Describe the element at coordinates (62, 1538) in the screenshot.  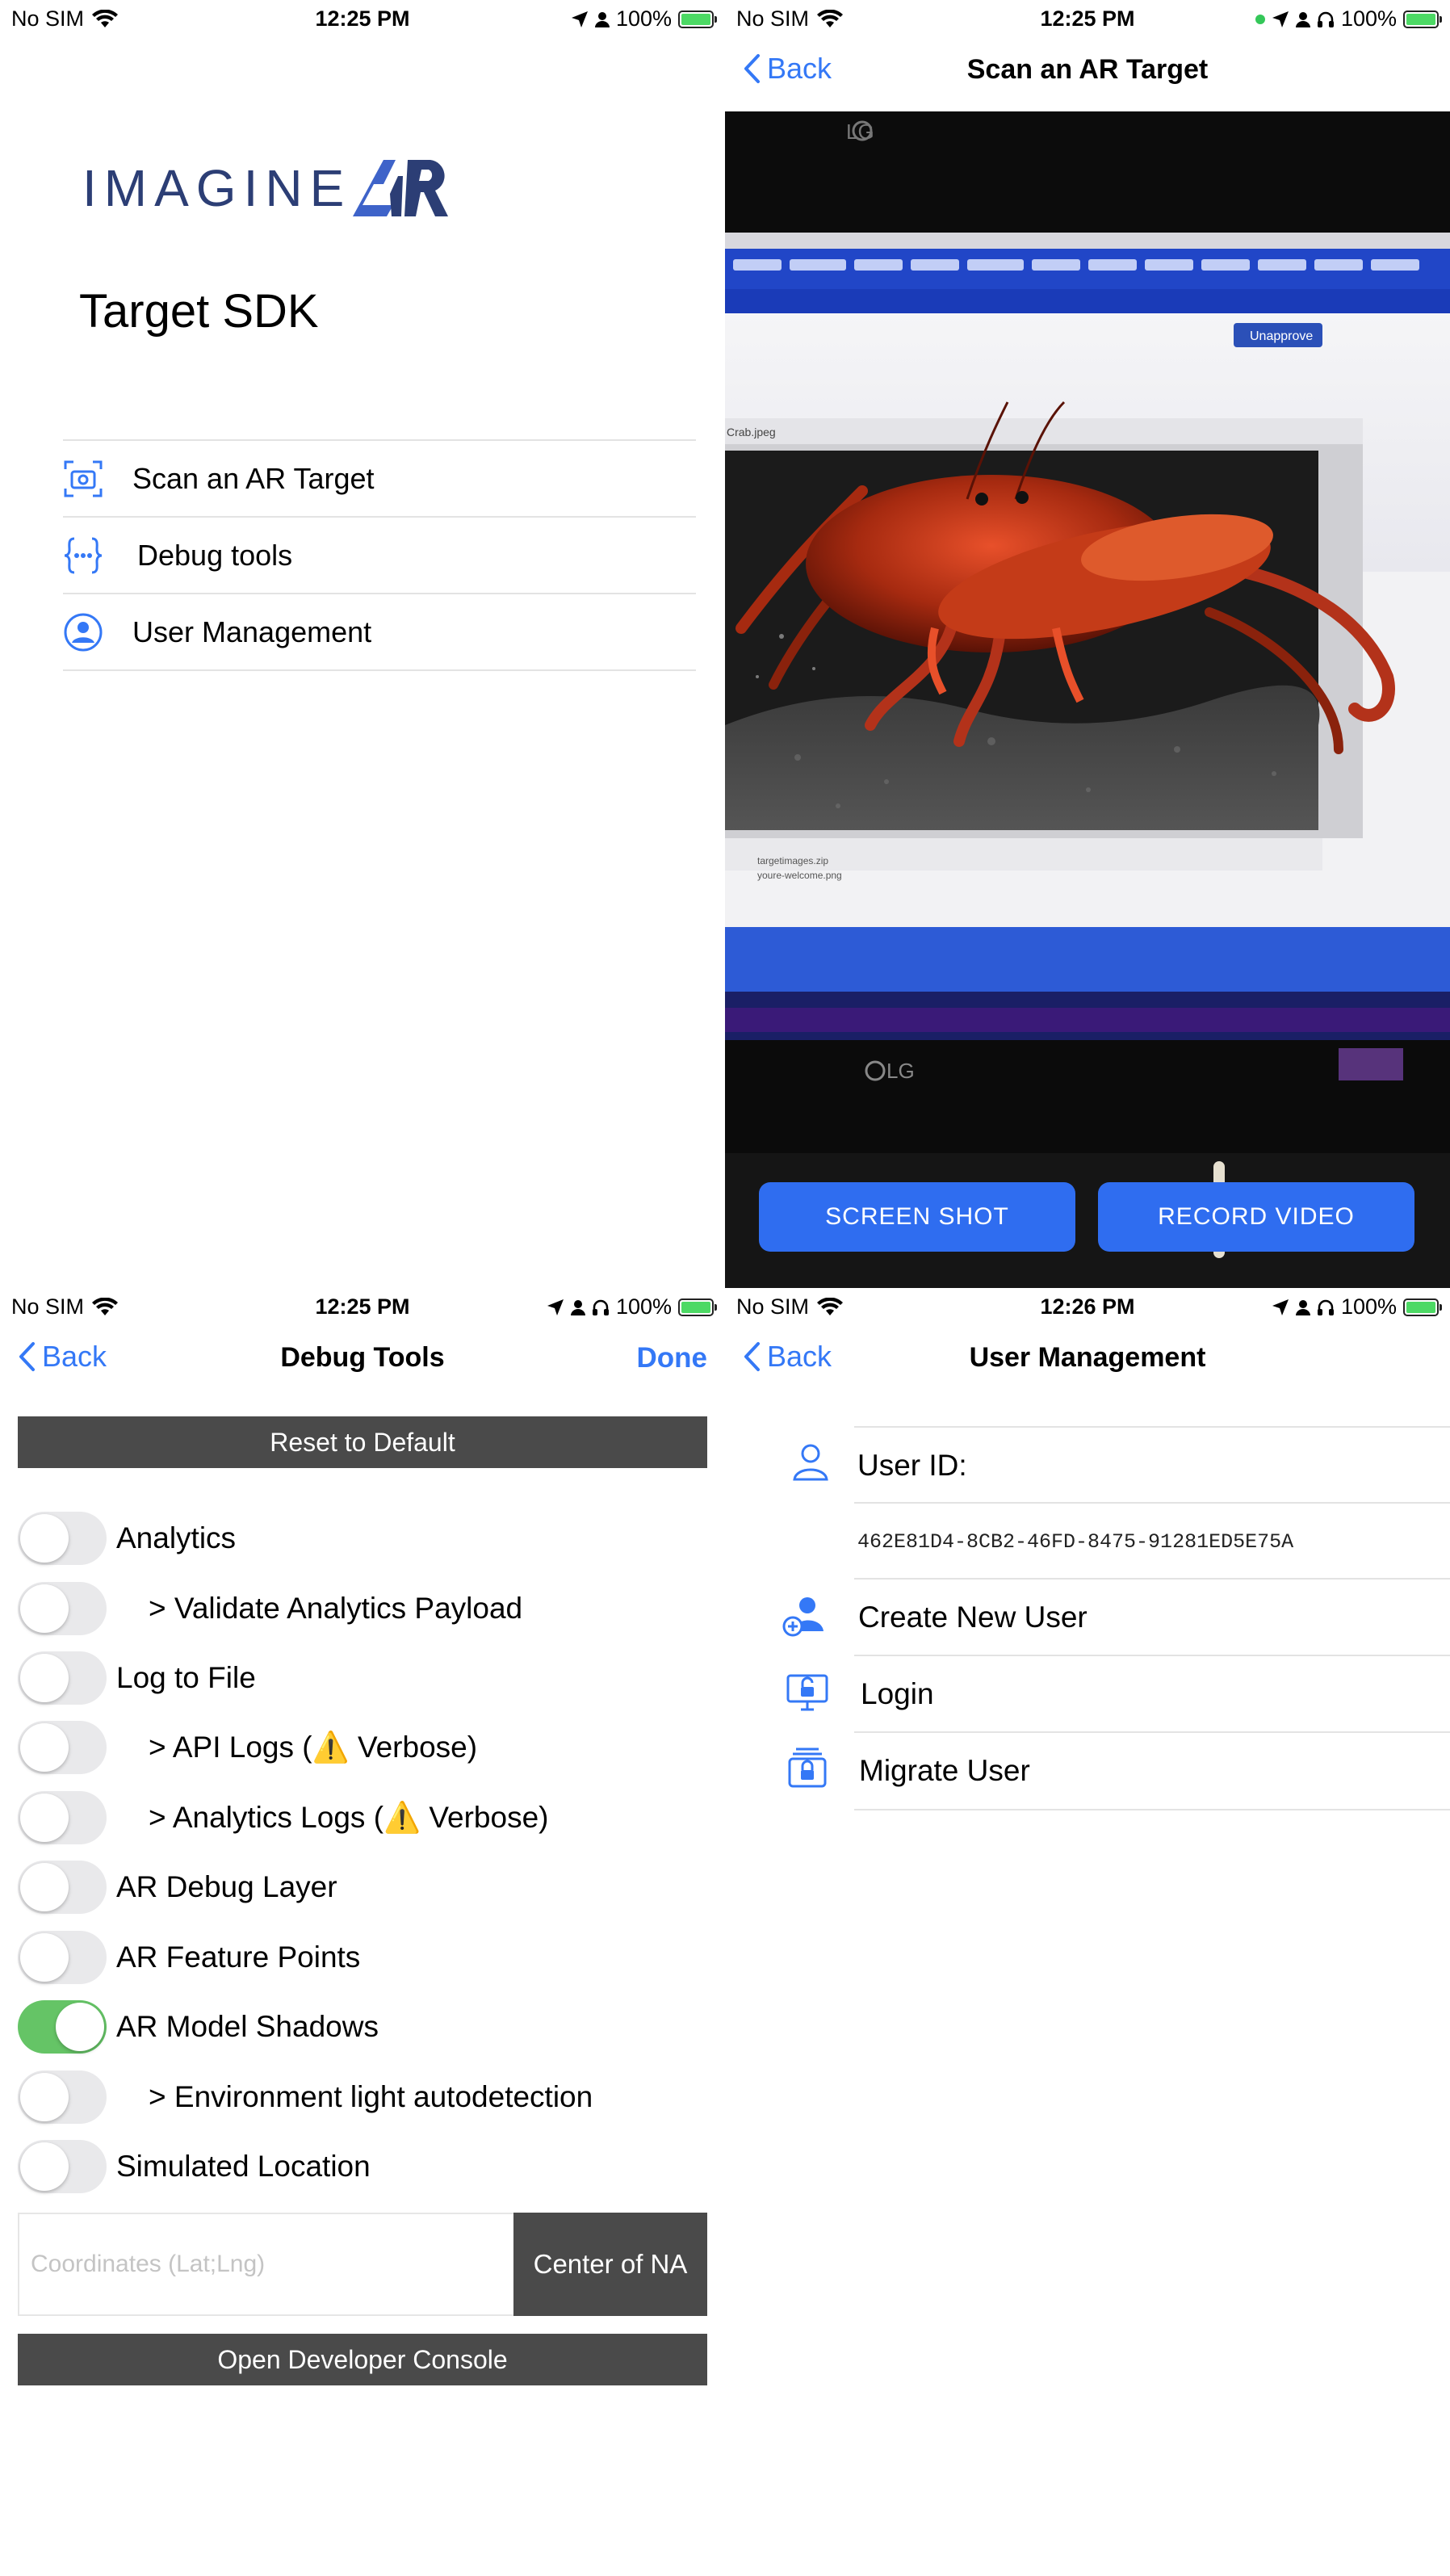
I see `analytics-switch` at that location.